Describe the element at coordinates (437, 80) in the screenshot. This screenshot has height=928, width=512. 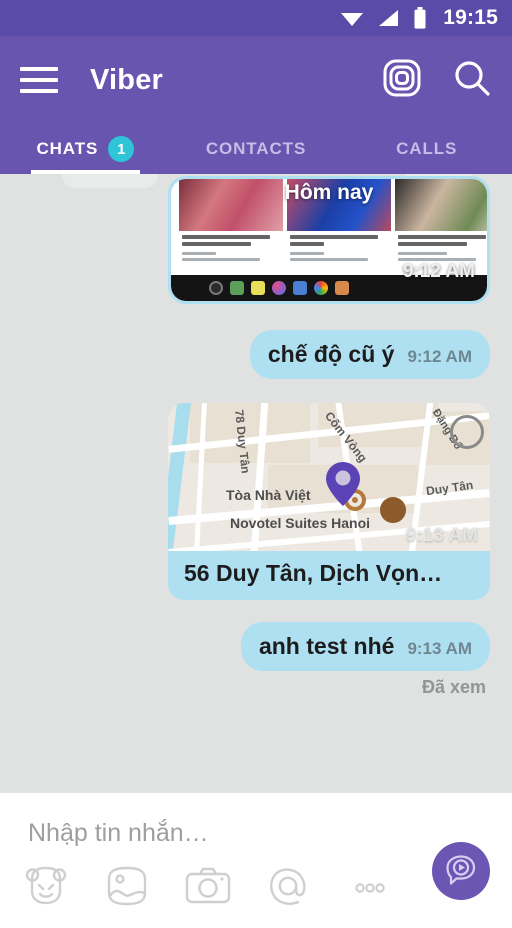
I see `header-actions` at that location.